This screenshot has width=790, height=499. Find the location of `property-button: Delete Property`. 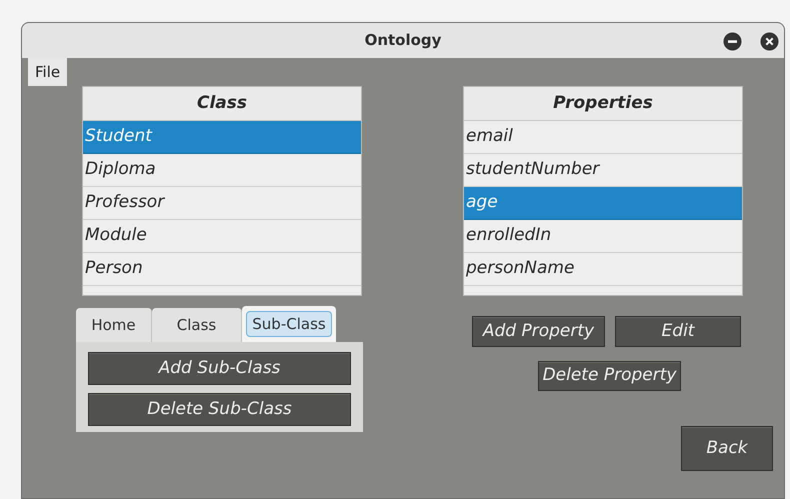

property-button: Delete Property is located at coordinates (609, 376).